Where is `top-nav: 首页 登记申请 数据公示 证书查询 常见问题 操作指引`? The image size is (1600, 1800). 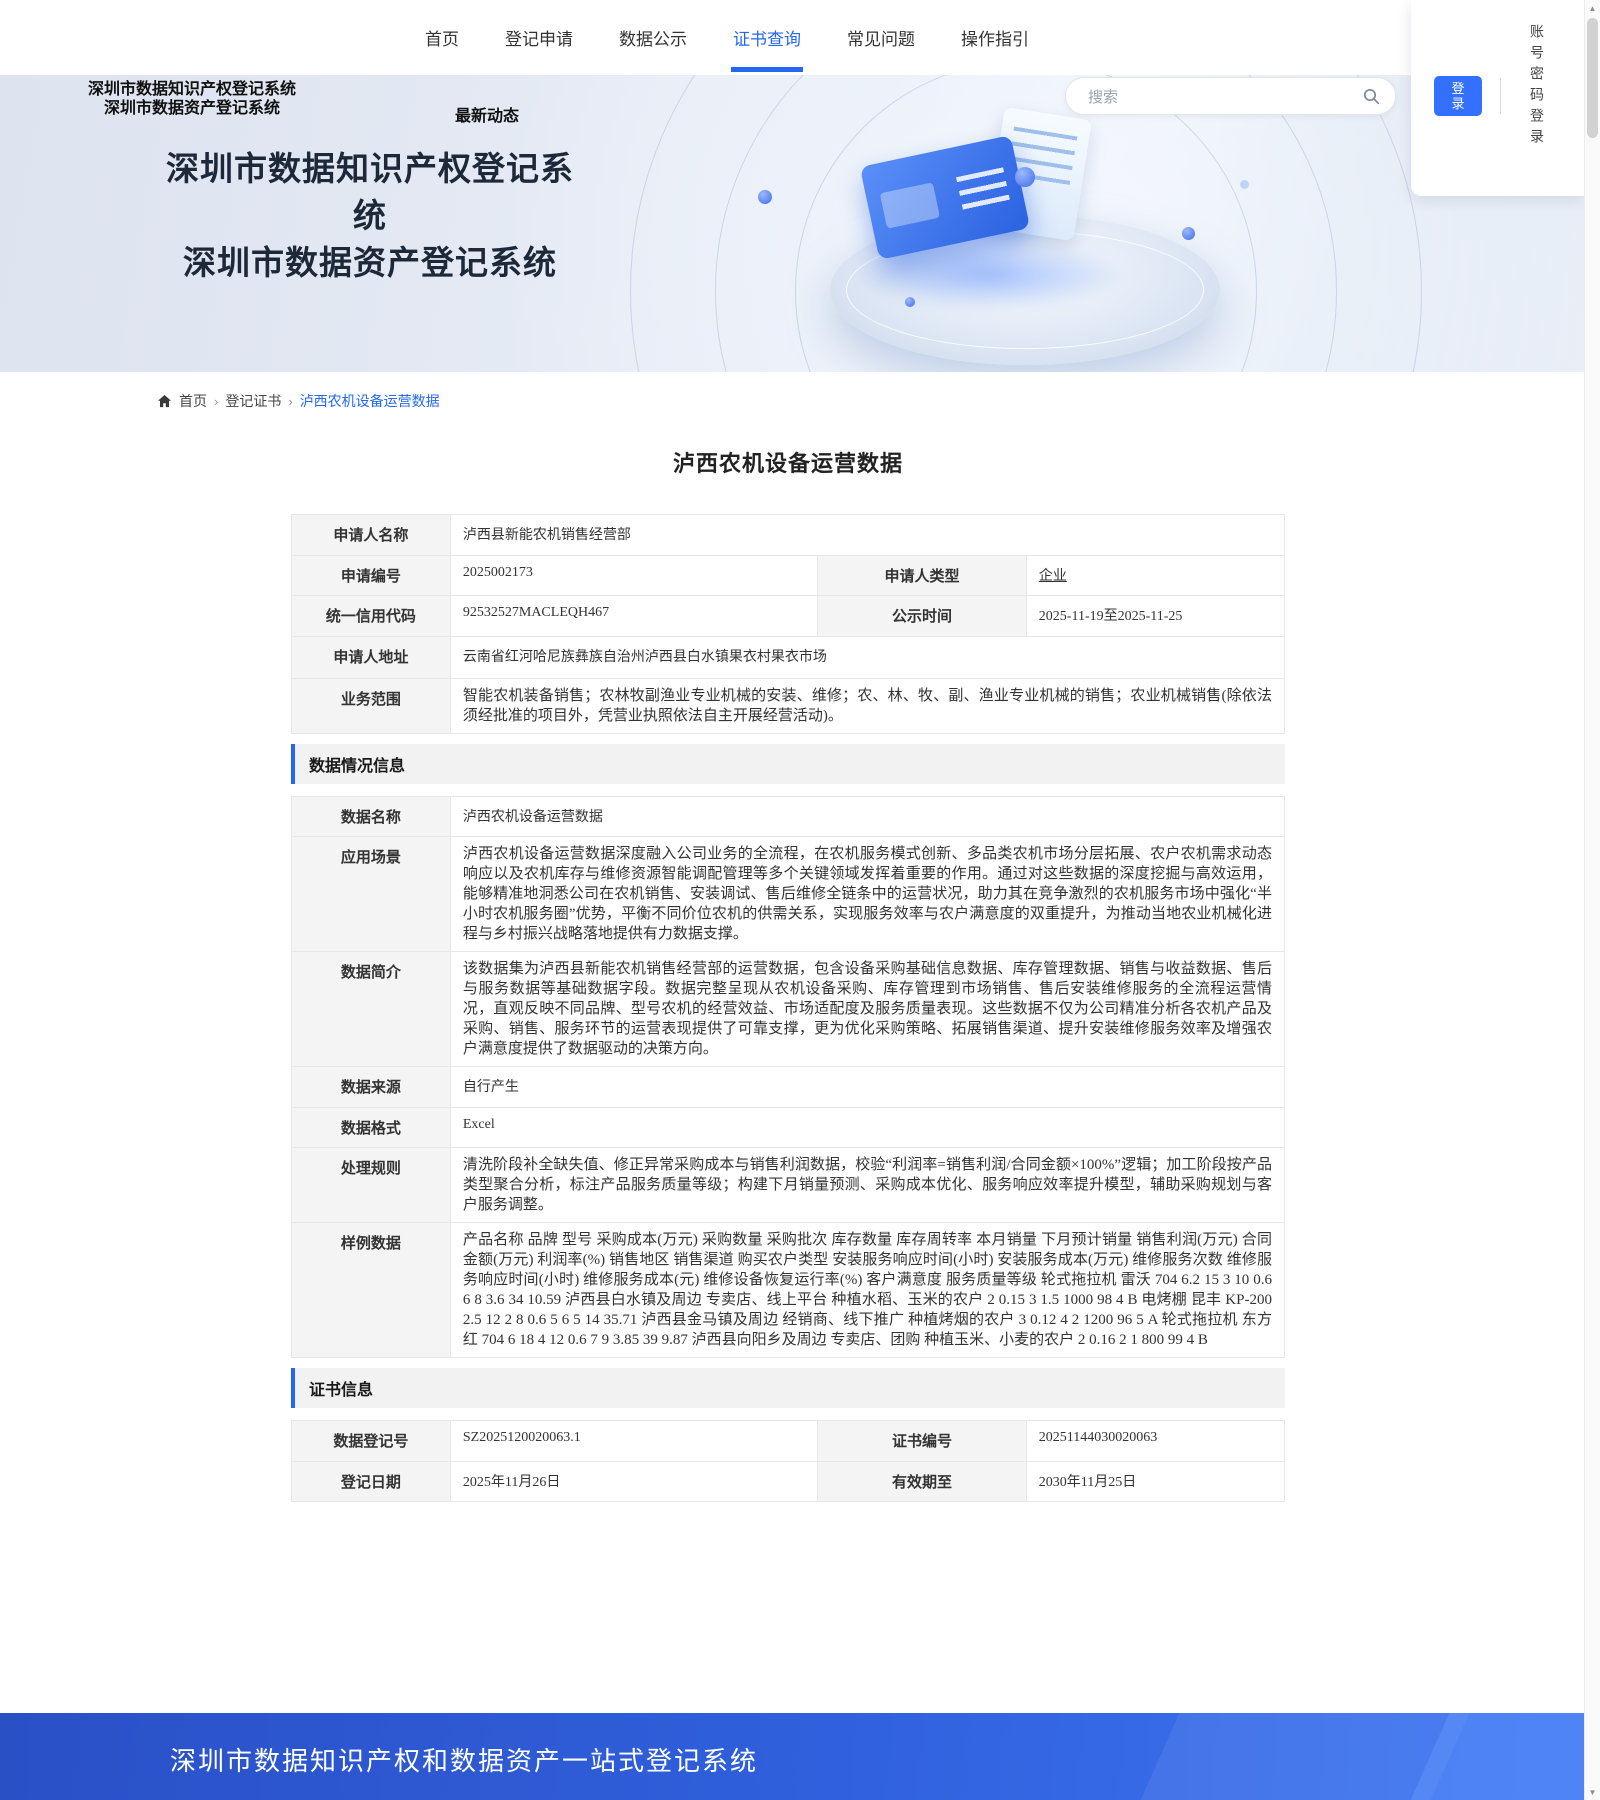 top-nav: 首页 登记申请 数据公示 证书查询 常见问题 操作指引 is located at coordinates (800, 37).